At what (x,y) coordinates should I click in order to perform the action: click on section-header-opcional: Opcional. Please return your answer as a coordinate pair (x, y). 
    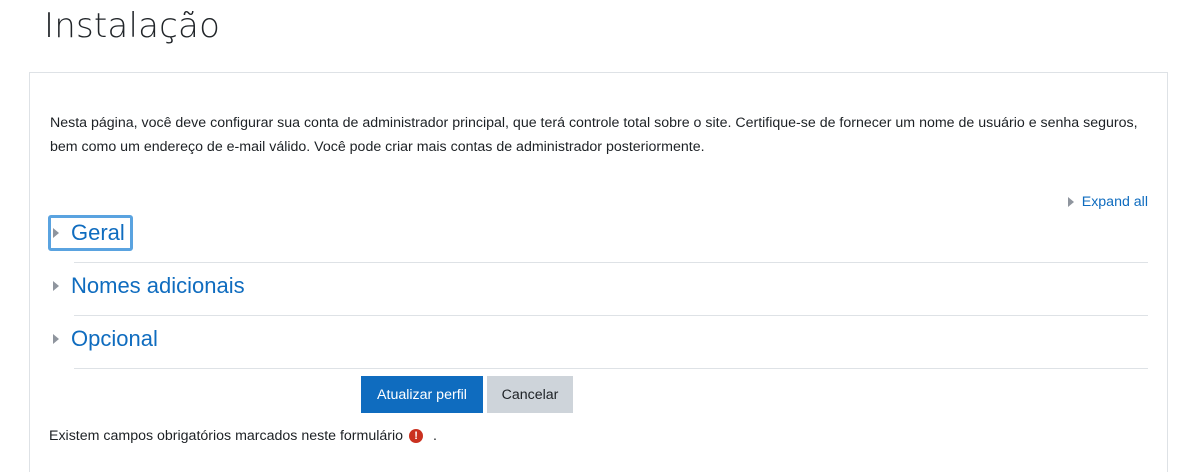
    Looking at the image, I should click on (107, 339).